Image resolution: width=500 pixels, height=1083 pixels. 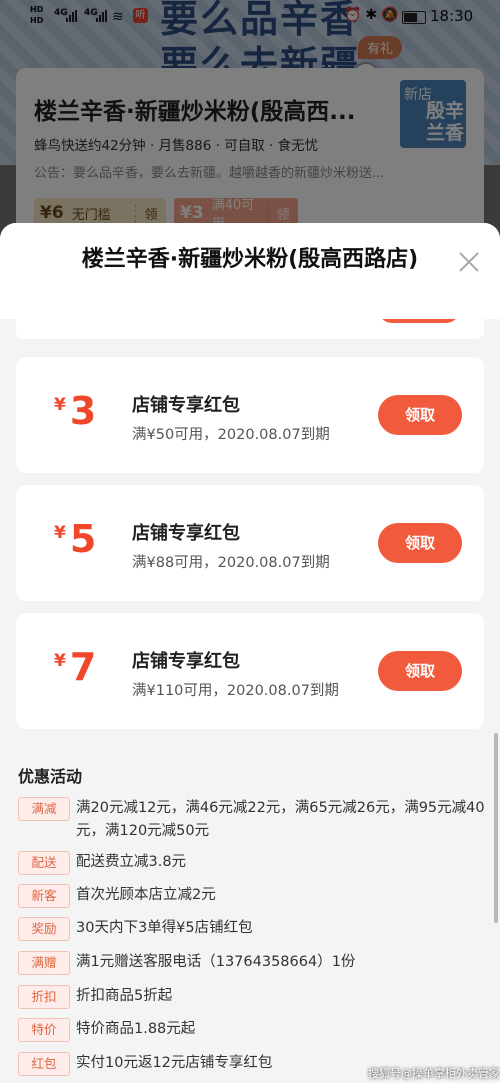 I want to click on scrollbar, so click(x=496, y=828).